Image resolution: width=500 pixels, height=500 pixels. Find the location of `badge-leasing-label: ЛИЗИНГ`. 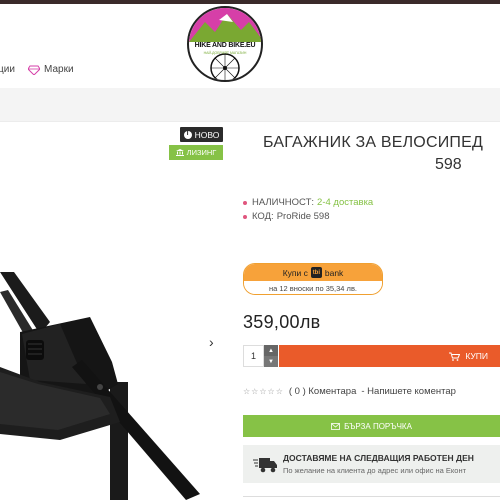

badge-leasing-label: ЛИЗИНГ is located at coordinates (201, 152).